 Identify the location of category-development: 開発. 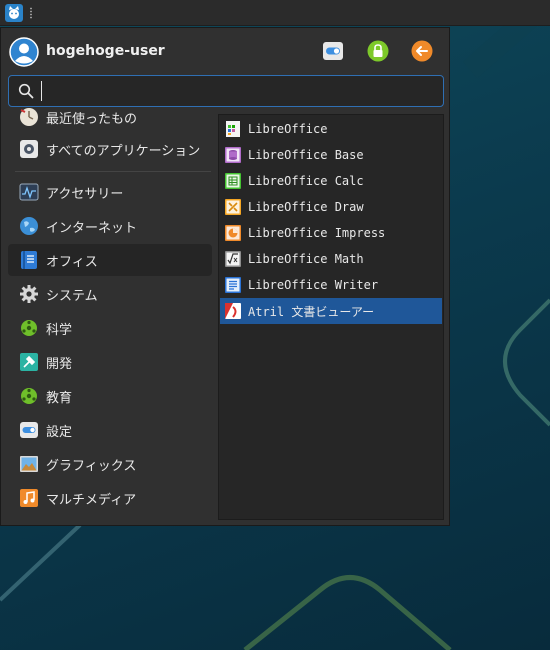
(110, 362).